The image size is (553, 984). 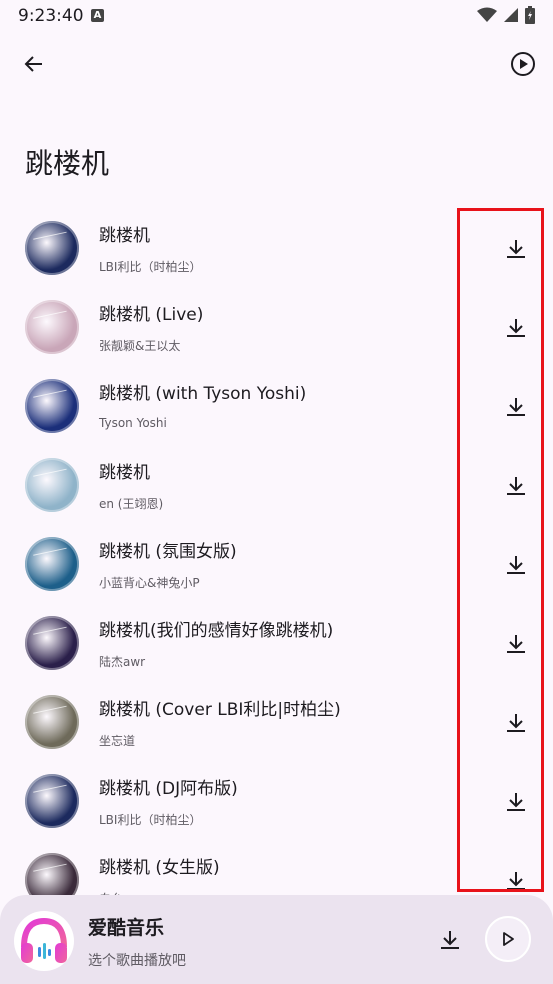 What do you see at coordinates (117, 741) in the screenshot?
I see `song-artist: 坐忘道` at bounding box center [117, 741].